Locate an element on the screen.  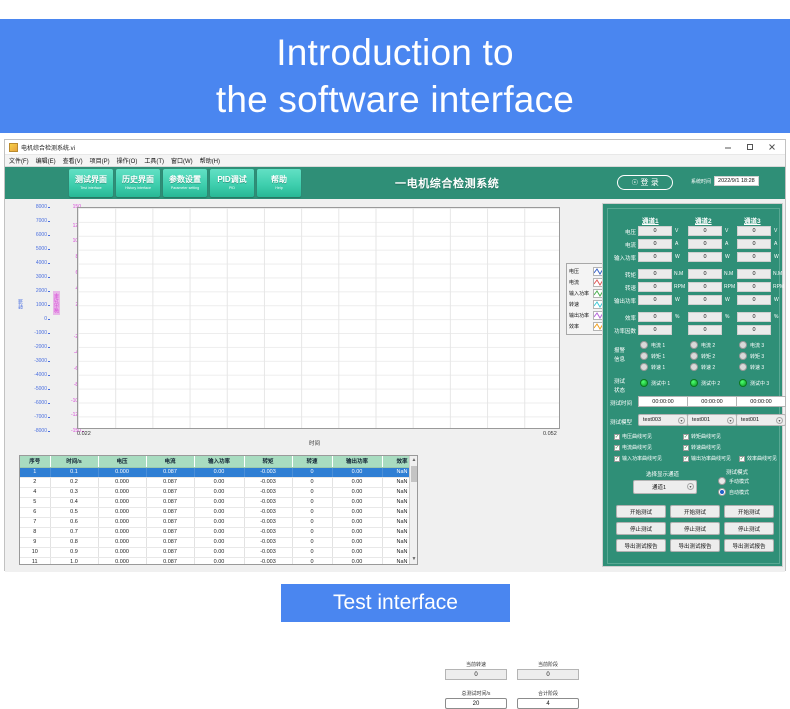
radio-manual-mode: 手动模式 is located at coordinates (733, 481).